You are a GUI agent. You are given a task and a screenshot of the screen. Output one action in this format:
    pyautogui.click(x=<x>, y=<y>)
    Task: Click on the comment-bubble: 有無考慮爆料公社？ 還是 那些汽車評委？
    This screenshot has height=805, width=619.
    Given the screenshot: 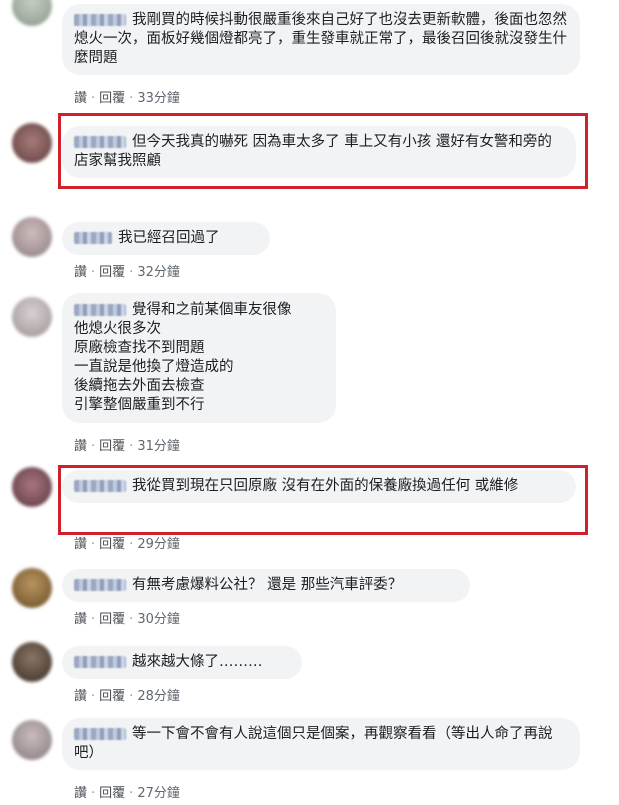 What is the action you would take?
    pyautogui.click(x=266, y=585)
    